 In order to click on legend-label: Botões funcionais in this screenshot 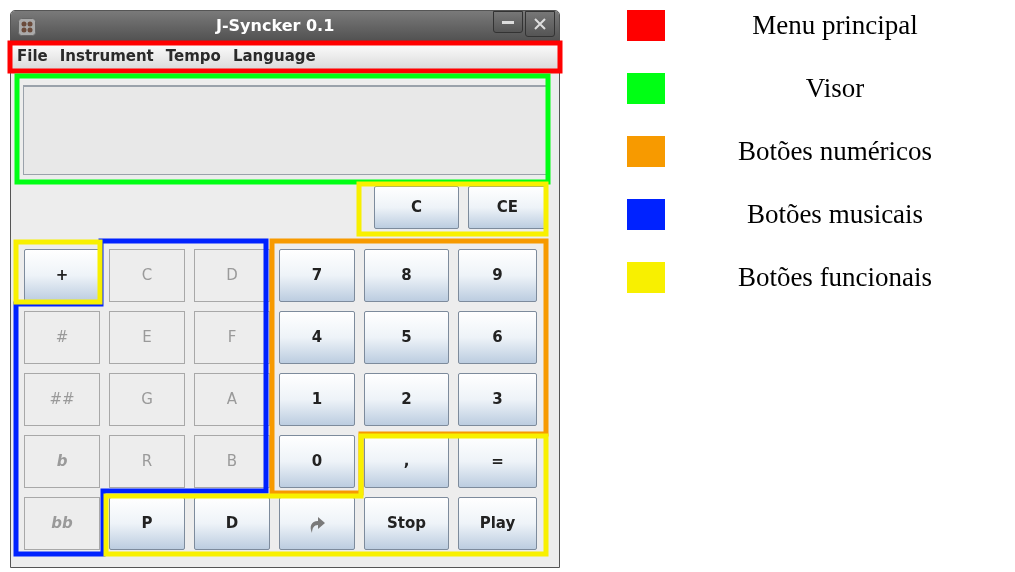, I will do `click(835, 278)`.